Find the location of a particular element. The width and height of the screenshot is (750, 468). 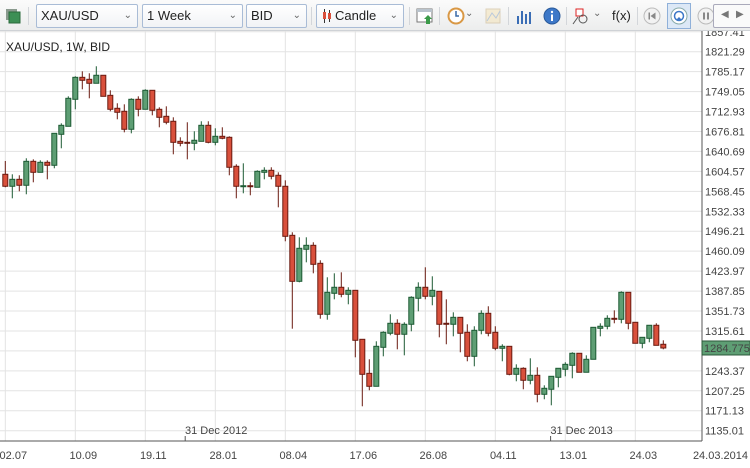

x-tick-label: 10.09 is located at coordinates (84, 456).